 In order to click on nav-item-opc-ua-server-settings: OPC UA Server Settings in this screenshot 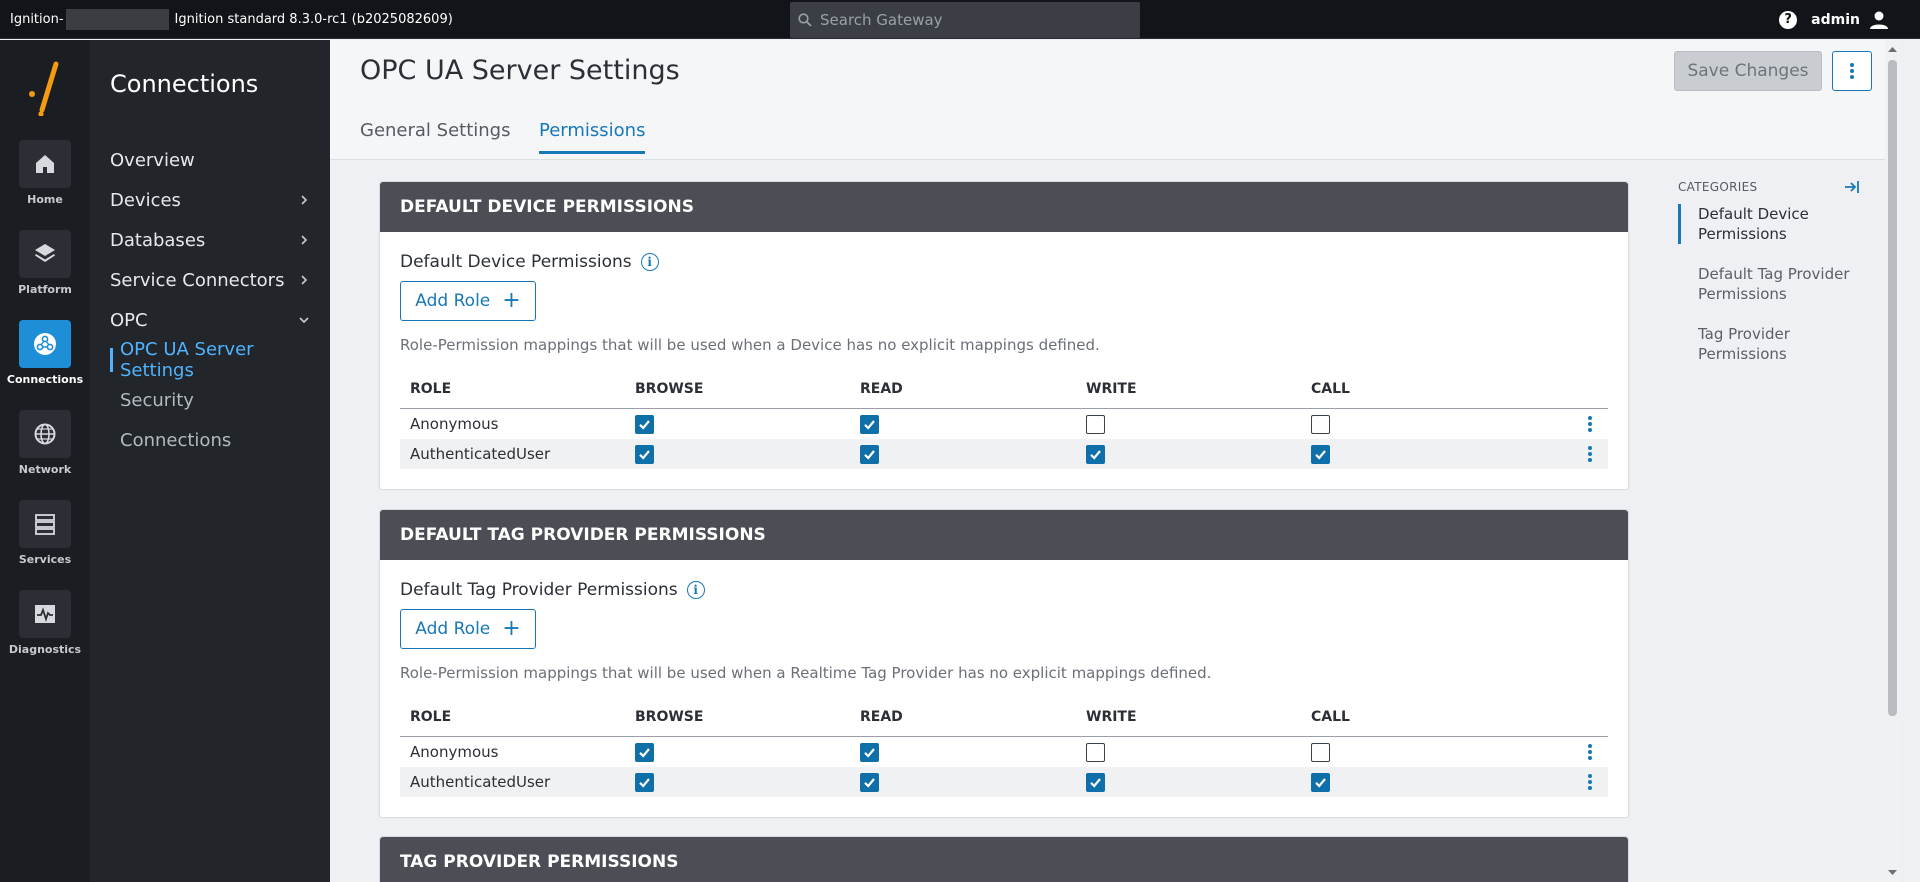, I will do `click(215, 360)`.